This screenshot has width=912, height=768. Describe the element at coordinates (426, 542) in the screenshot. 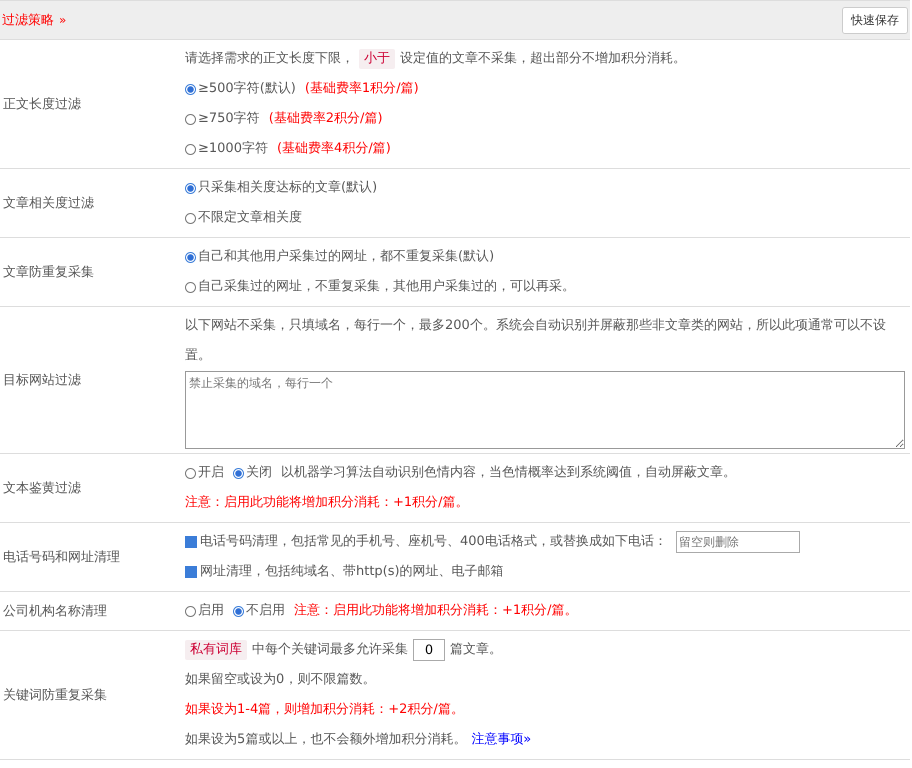

I see `checkbox-option: 电话号码清理，包括常见的手机号、座机号、400电话格式，或替换成如下电话：` at that location.